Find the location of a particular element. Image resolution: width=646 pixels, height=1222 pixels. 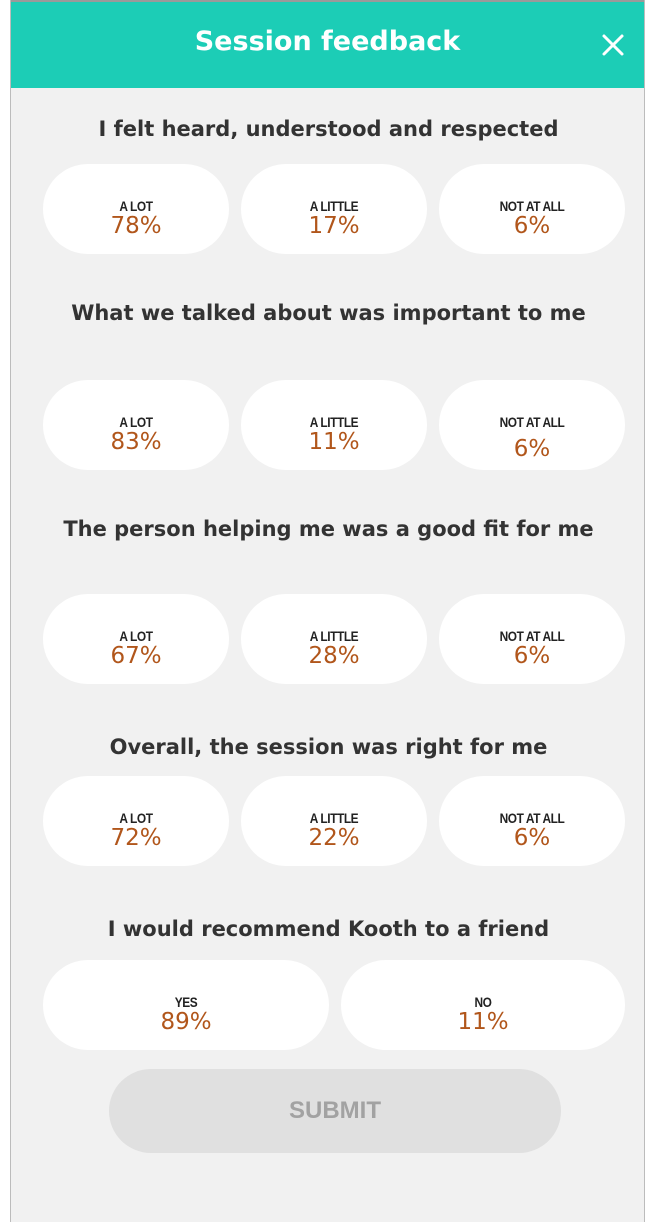

q2-option-a-little: A LITTLE 11% is located at coordinates (334, 425).